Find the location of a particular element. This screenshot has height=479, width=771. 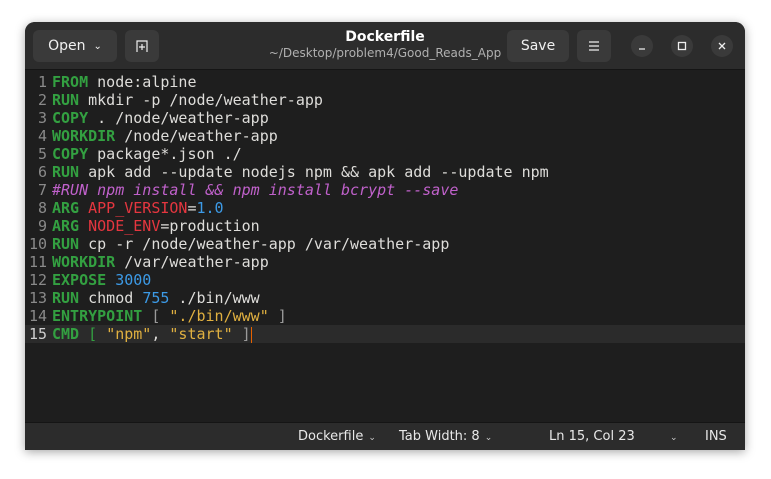

token-string: "npm" is located at coordinates (129, 334).